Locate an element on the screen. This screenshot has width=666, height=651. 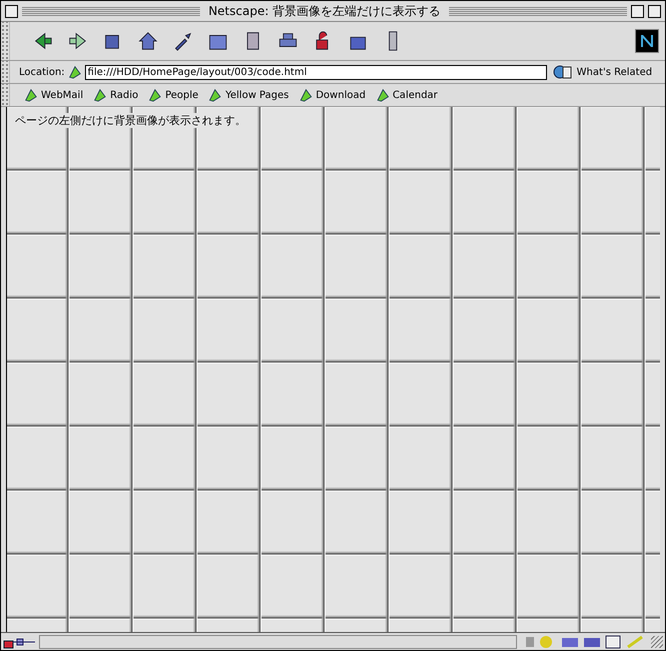
bookmark-link: People is located at coordinates (173, 95).